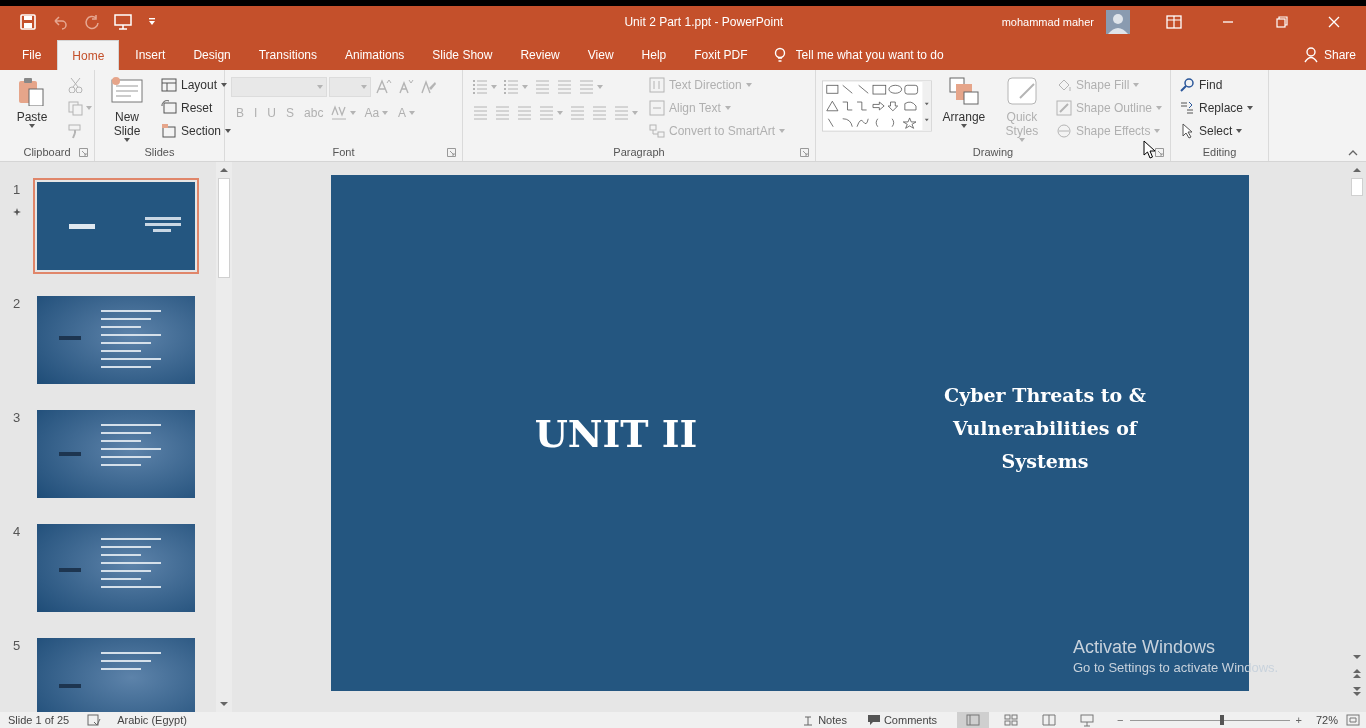 Image resolution: width=1366 pixels, height=728 pixels. I want to click on zoom-level: 72%, so click(1326, 720).